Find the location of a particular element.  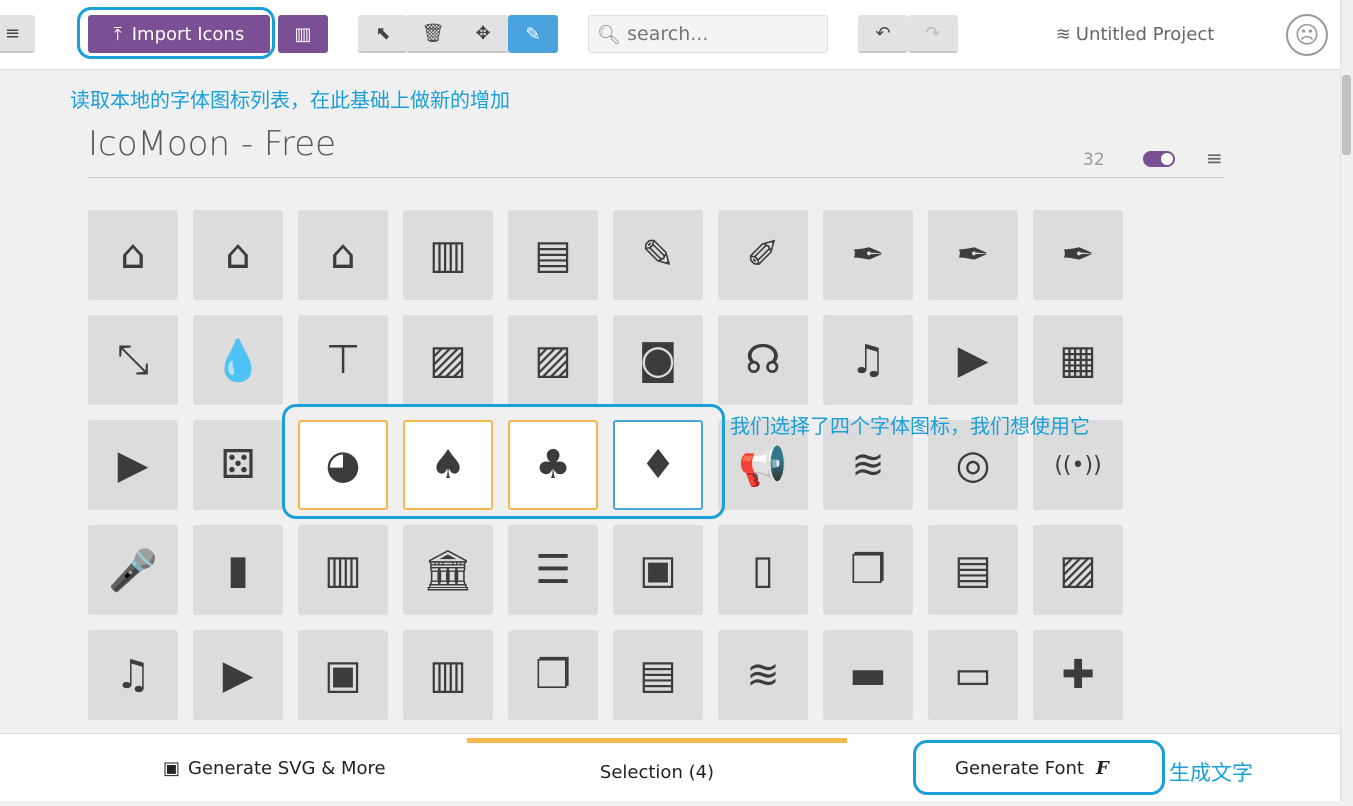

icon-tile-file-music: ♫ is located at coordinates (133, 675).